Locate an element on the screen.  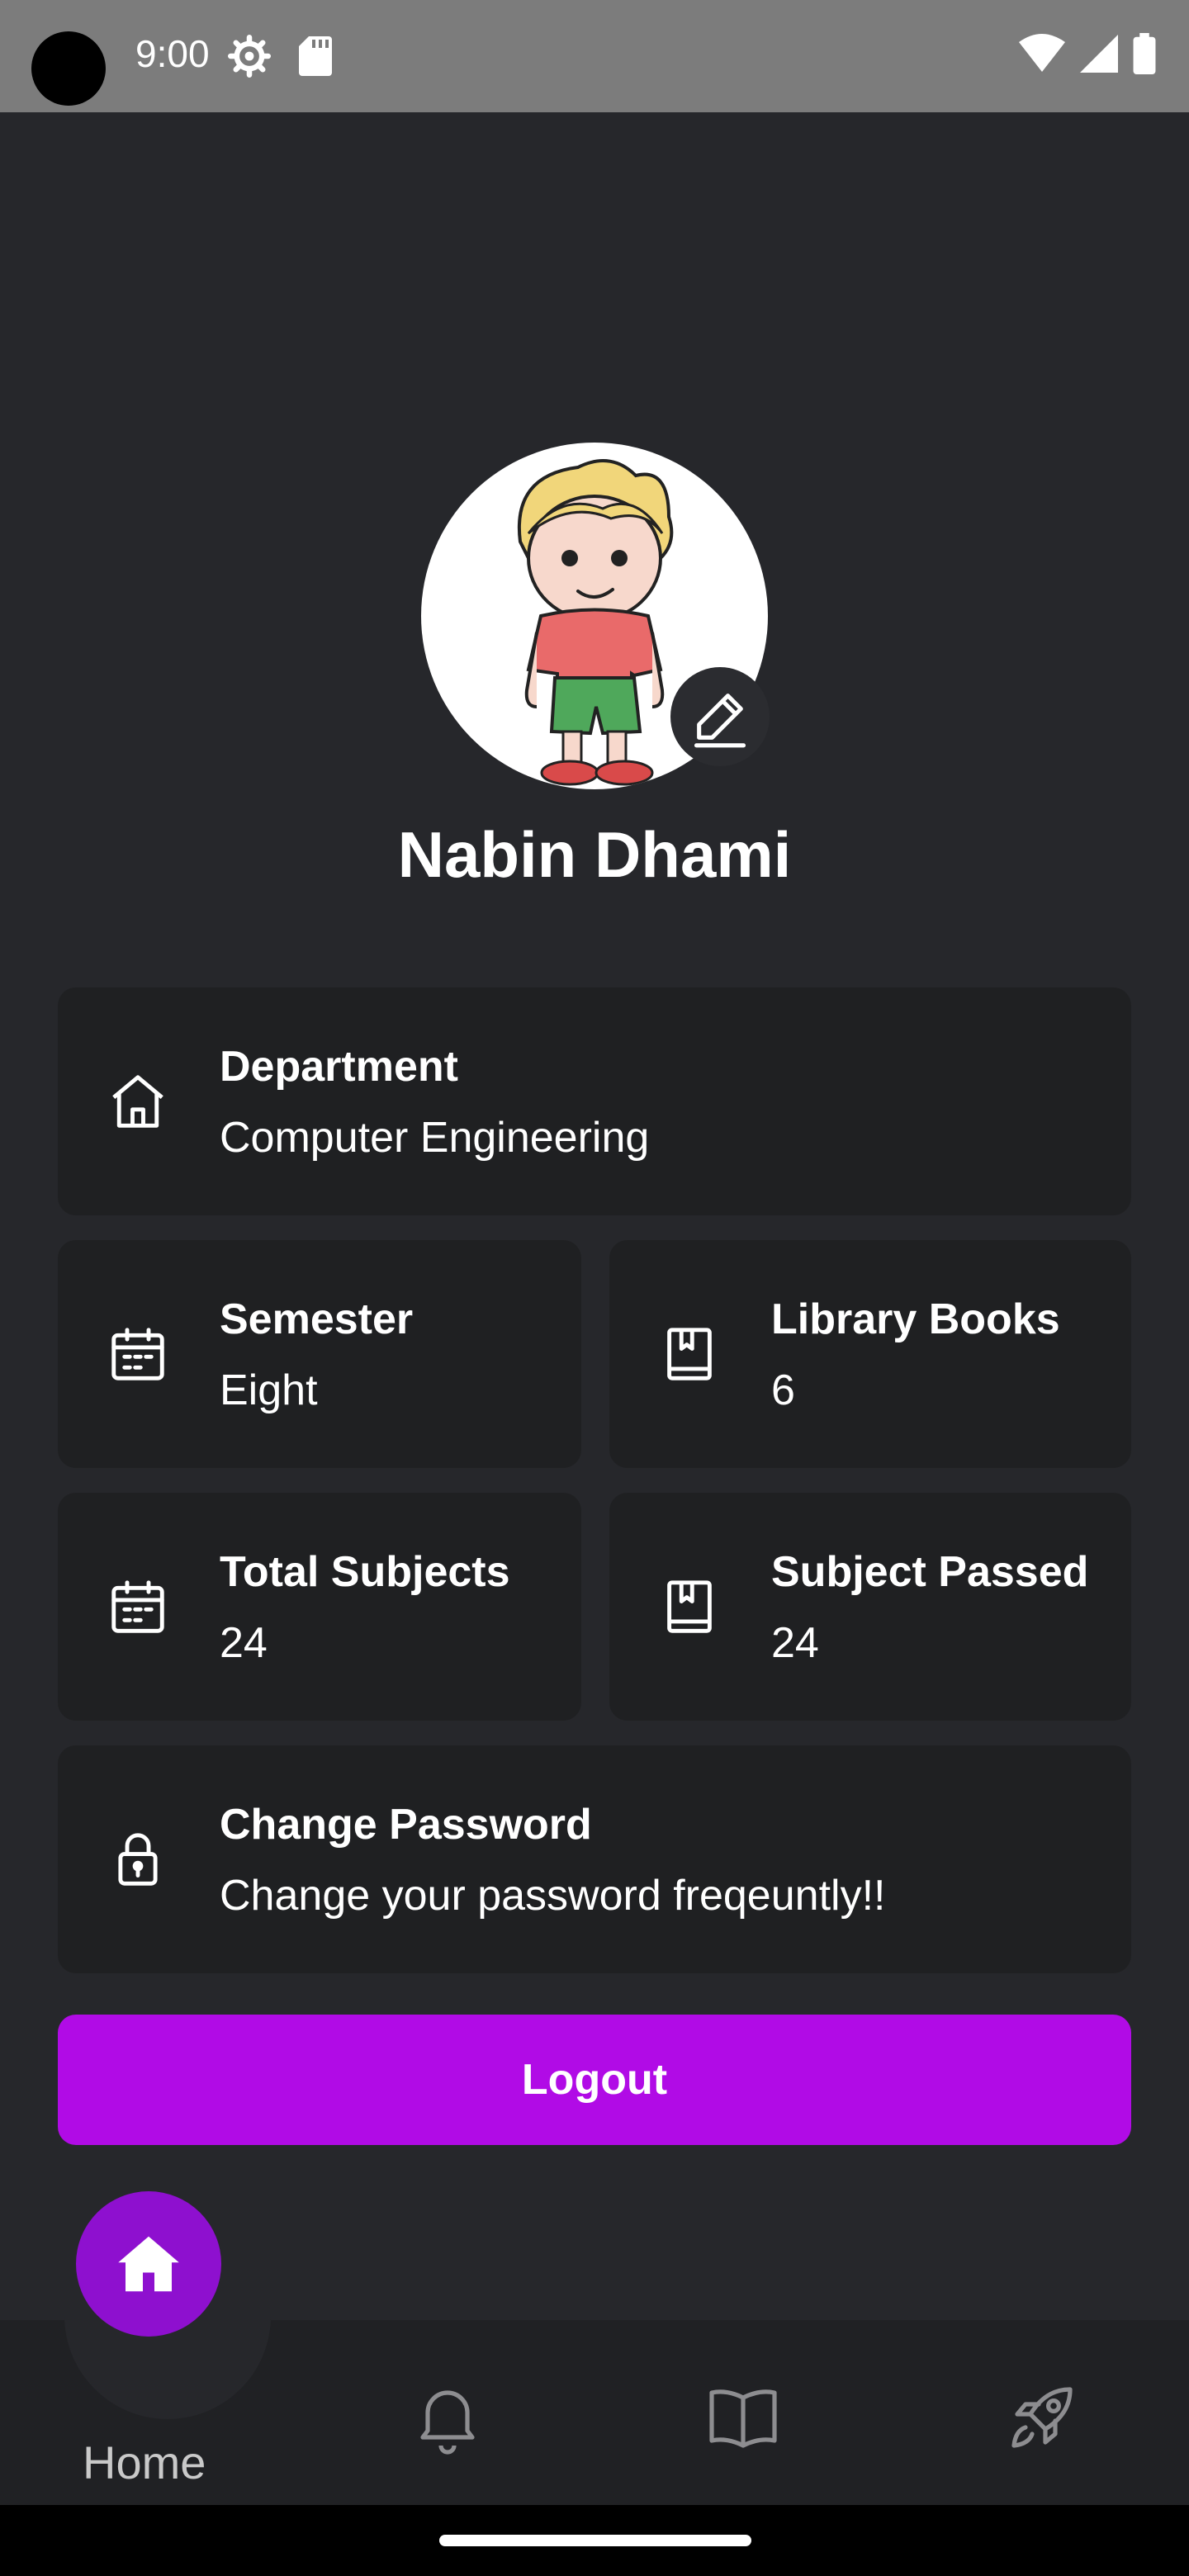
total-subjects-card: Total Subjects 24 is located at coordinates (319, 1607).